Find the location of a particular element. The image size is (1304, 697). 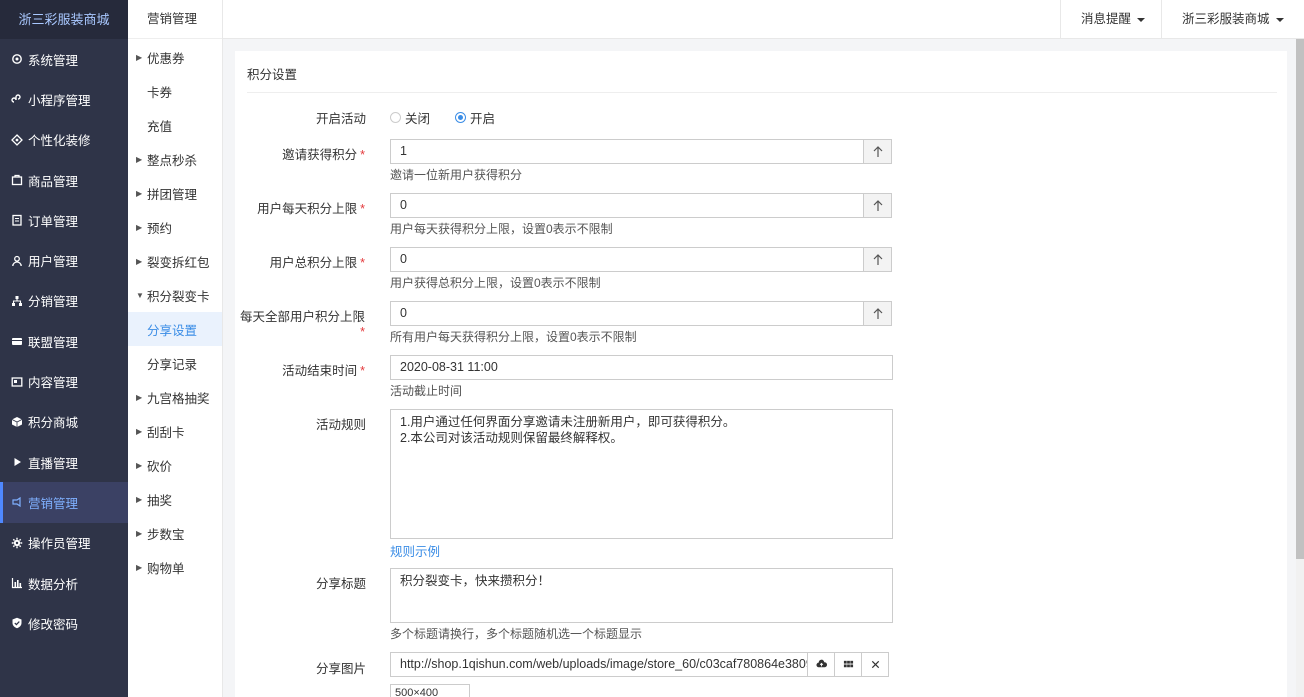

daily-limit-help: 用户每天获得积分上限，设置0表示不限制 is located at coordinates (501, 229).